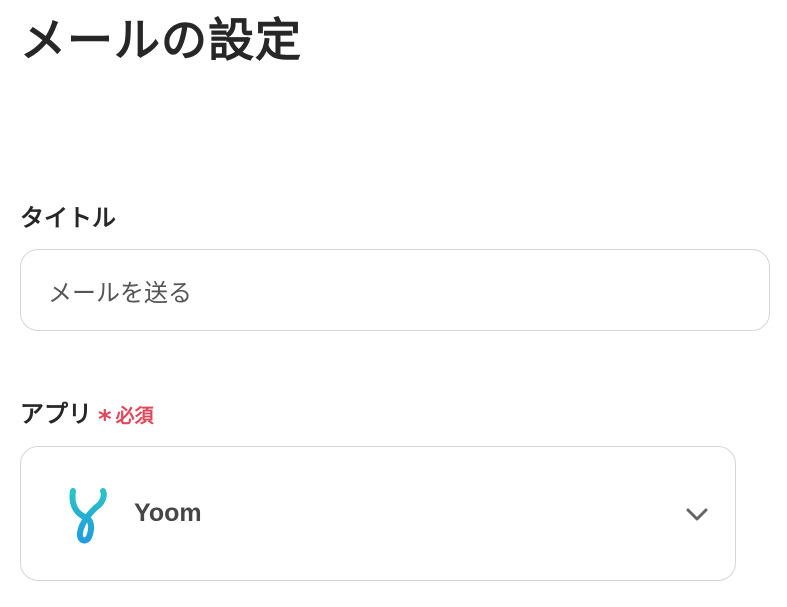 This screenshot has height=607, width=787. I want to click on title-label-text: タイトル, so click(68, 218).